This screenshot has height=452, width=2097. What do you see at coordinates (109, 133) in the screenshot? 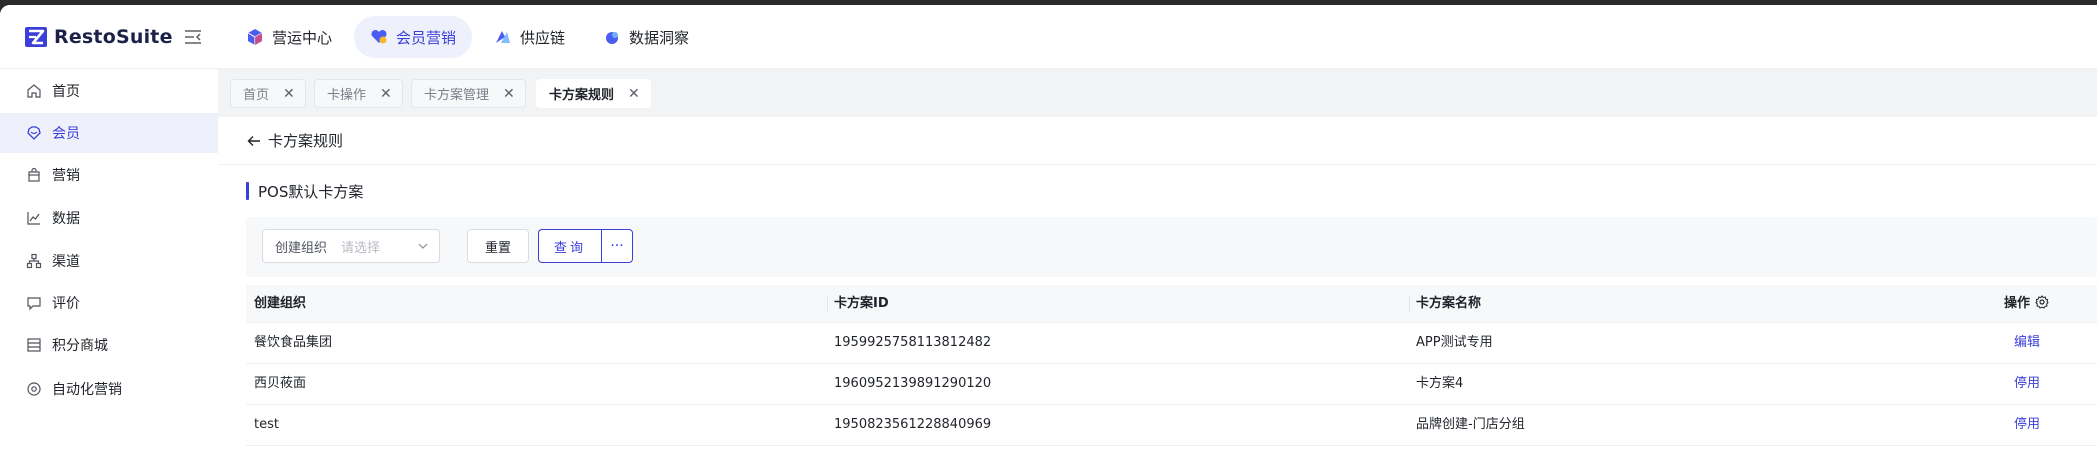
I see `sidebar-item-member: 会员` at bounding box center [109, 133].